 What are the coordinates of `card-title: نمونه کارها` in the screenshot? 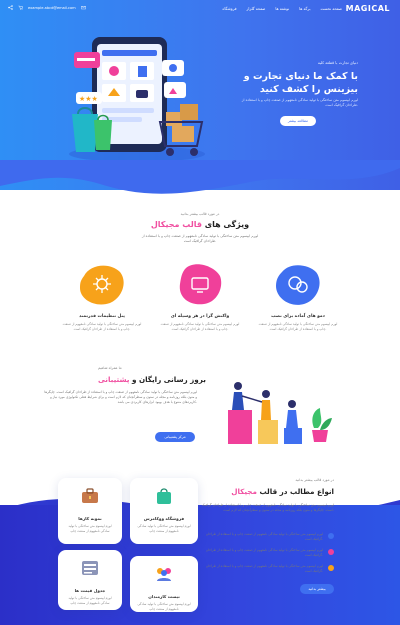 It's located at (90, 518).